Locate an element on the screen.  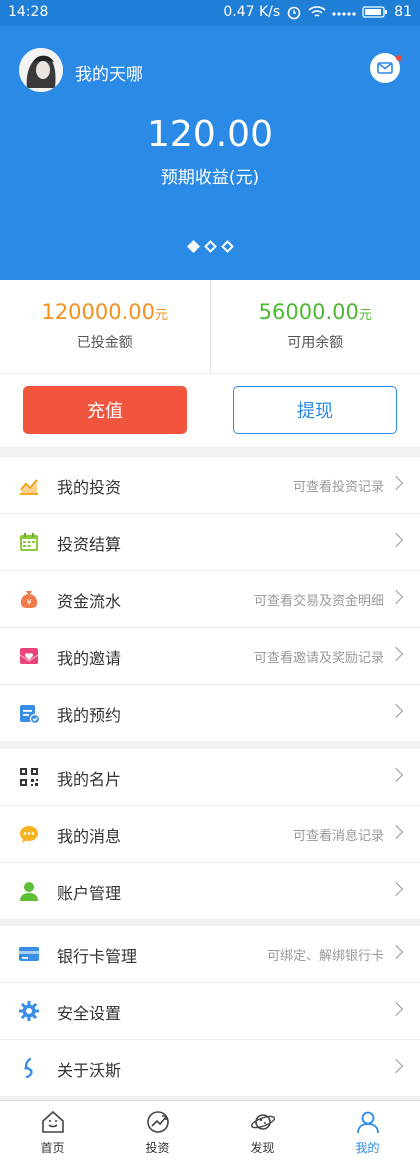
bottom-tab-bar: 首页投资发现我的 is located at coordinates (210, 1130).